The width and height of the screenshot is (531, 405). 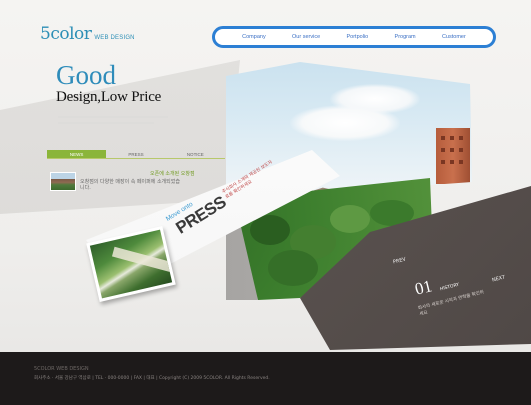 What do you see at coordinates (61, 369) in the screenshot?
I see `footer-company: 5COLOR WEB DESIGN` at bounding box center [61, 369].